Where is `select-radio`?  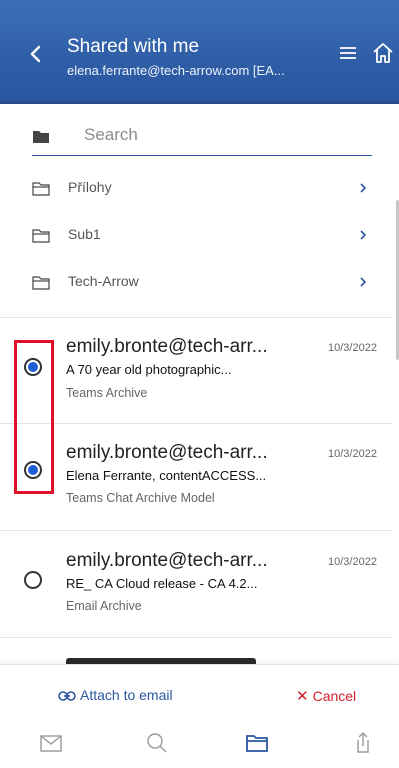 select-radio is located at coordinates (33, 580).